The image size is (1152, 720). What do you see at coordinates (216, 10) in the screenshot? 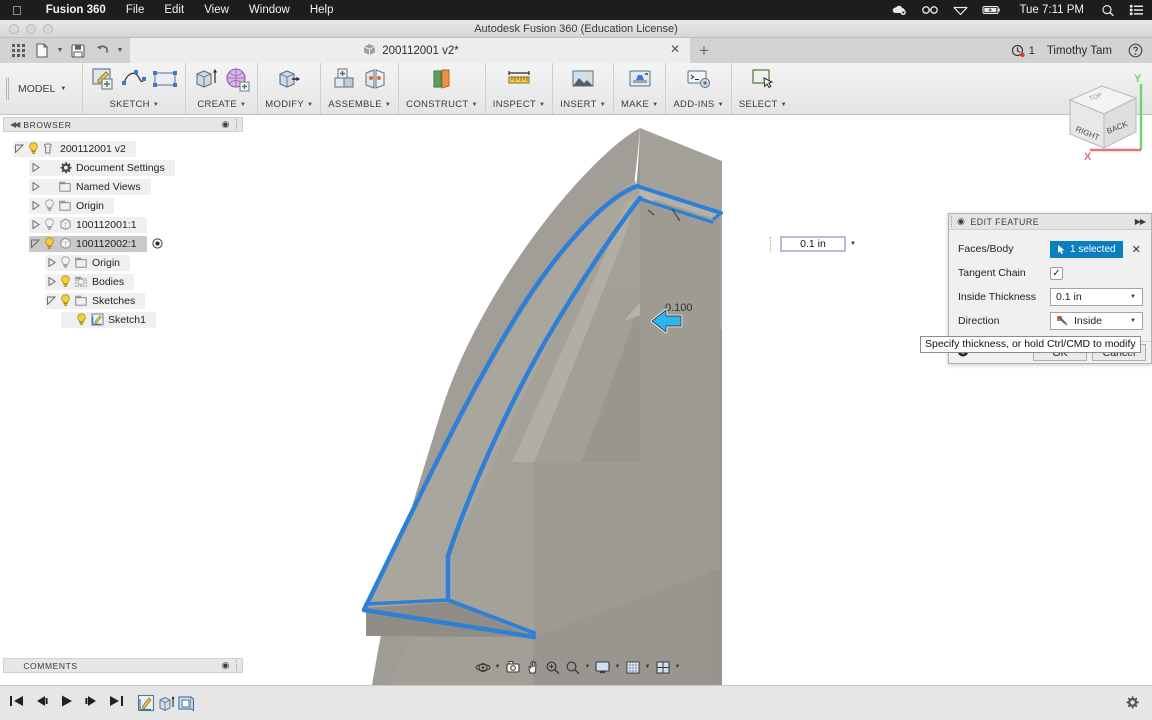
I see `menu-item-view: View` at bounding box center [216, 10].